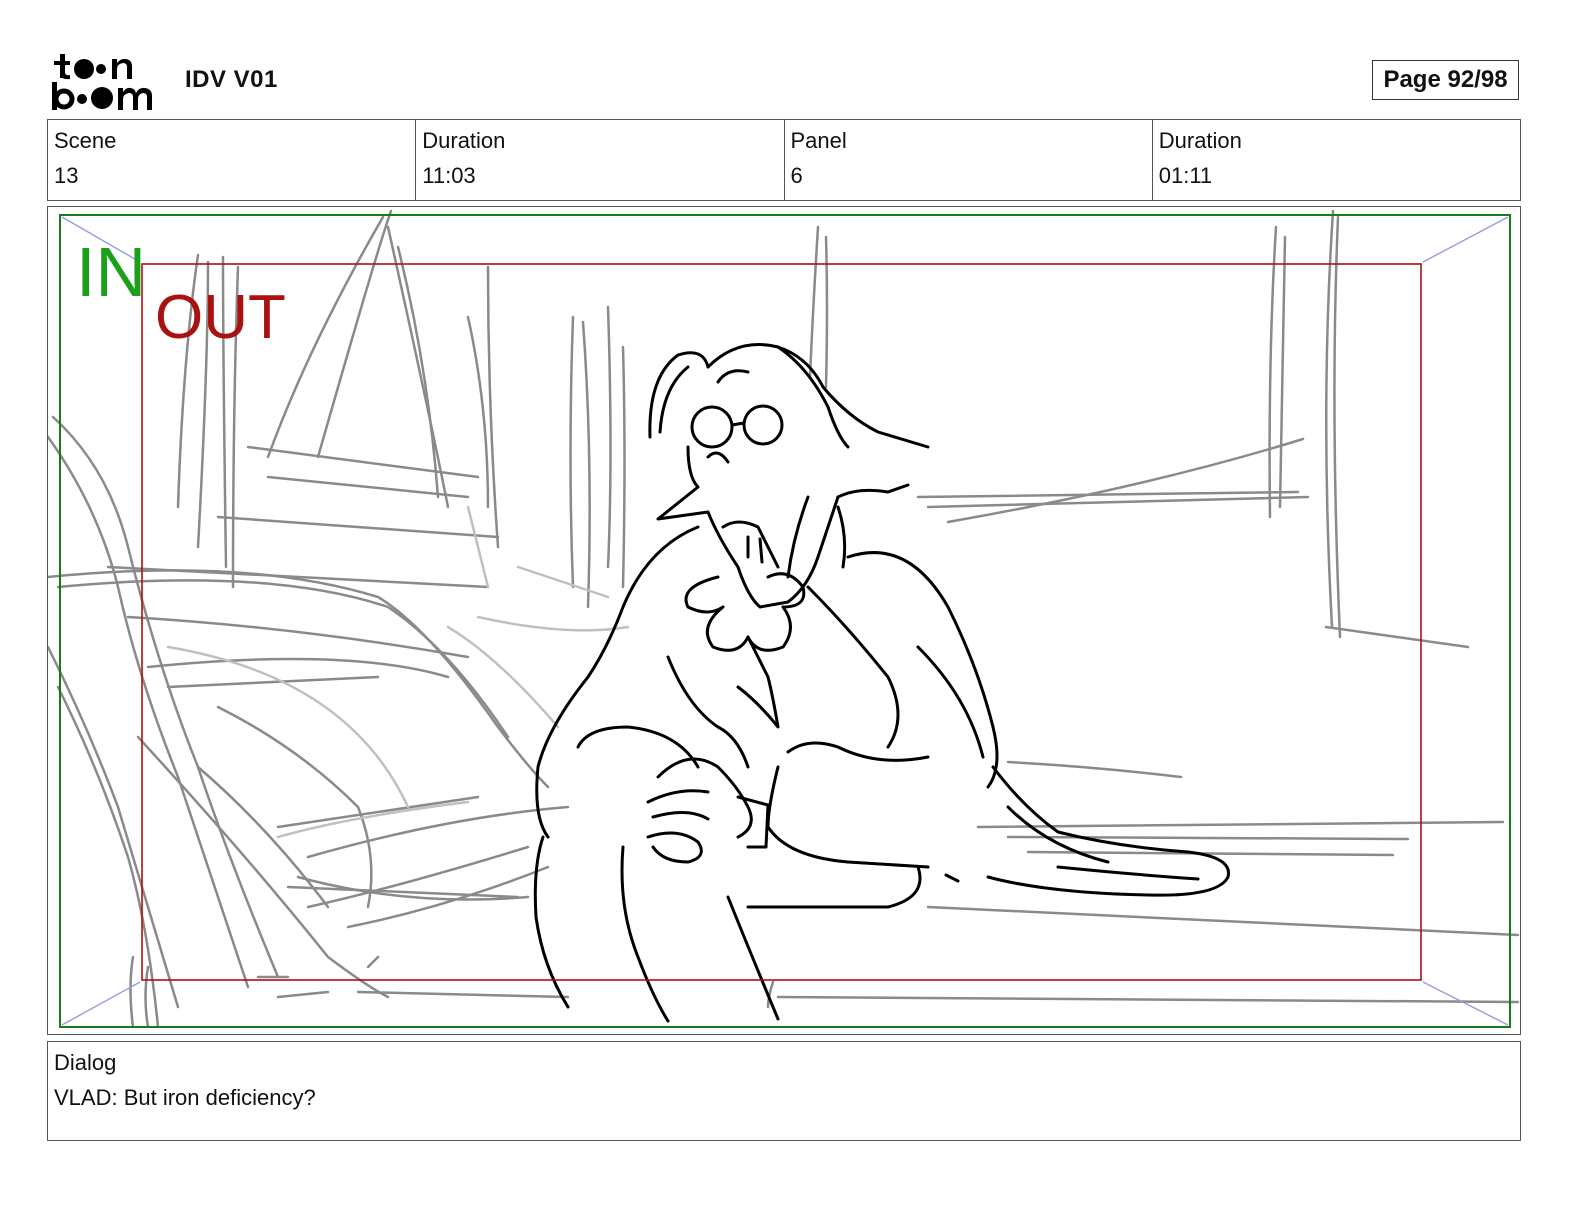  I want to click on in-label: IN, so click(111, 272).